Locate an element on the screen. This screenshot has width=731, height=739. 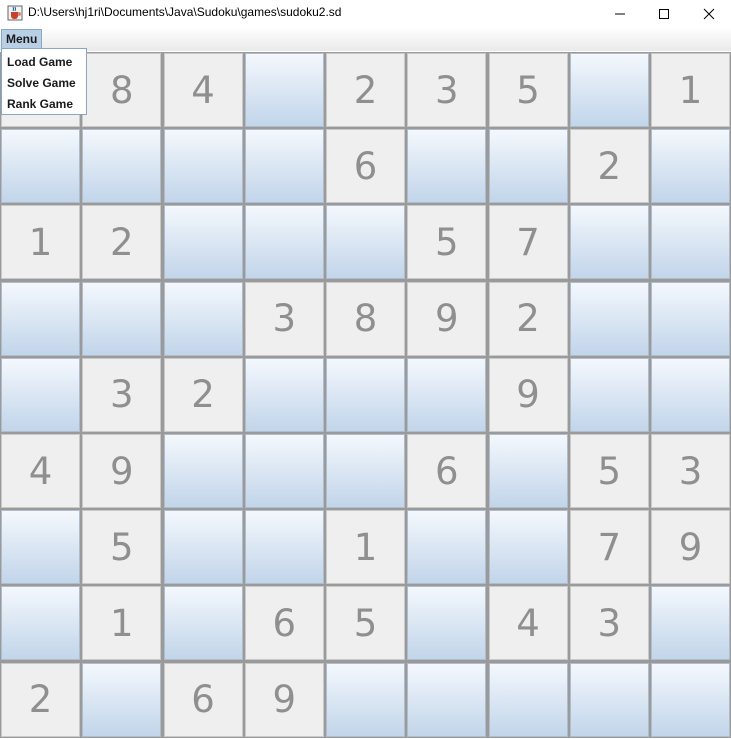
maximize-button is located at coordinates (664, 13).